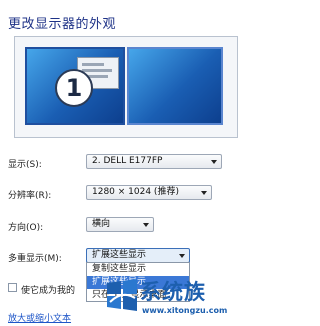 The height and width of the screenshot is (326, 320). What do you see at coordinates (30, 196) in the screenshot?
I see `resolution-label: 分辨率(R):` at bounding box center [30, 196].